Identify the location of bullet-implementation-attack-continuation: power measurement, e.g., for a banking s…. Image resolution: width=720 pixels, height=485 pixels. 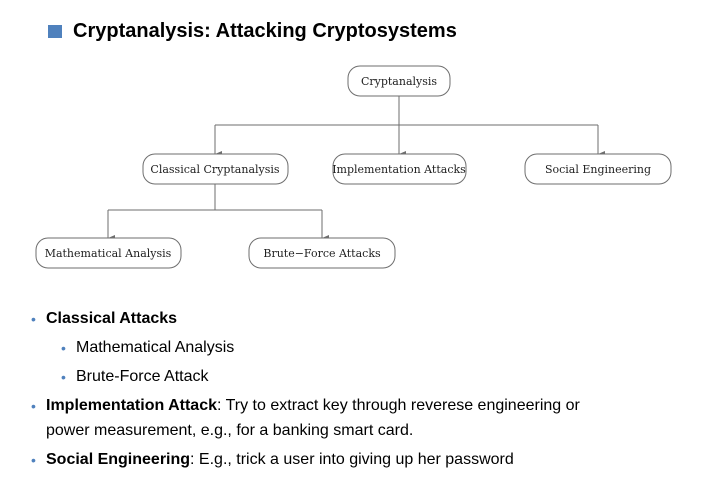
(230, 430).